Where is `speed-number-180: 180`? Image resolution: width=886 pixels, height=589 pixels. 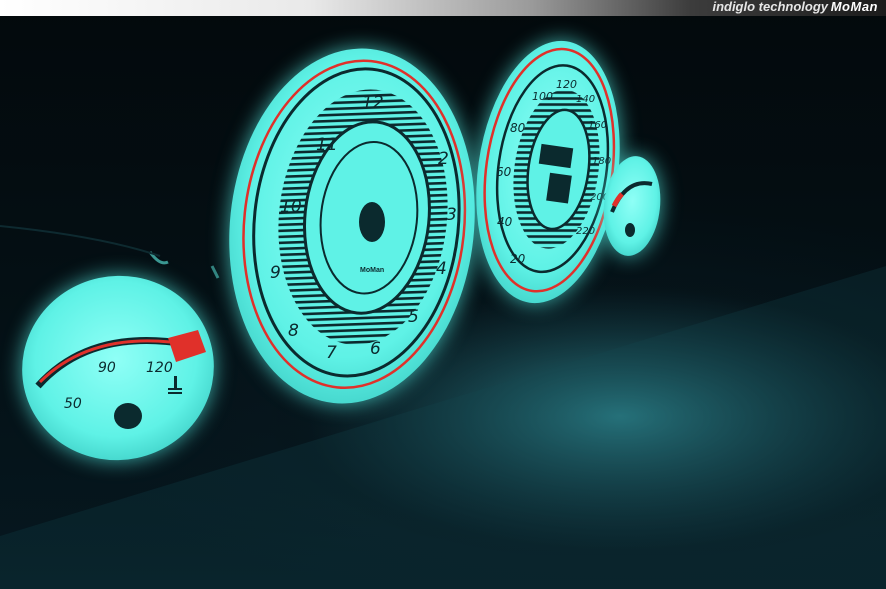
speed-number-180: 180 is located at coordinates (601, 161).